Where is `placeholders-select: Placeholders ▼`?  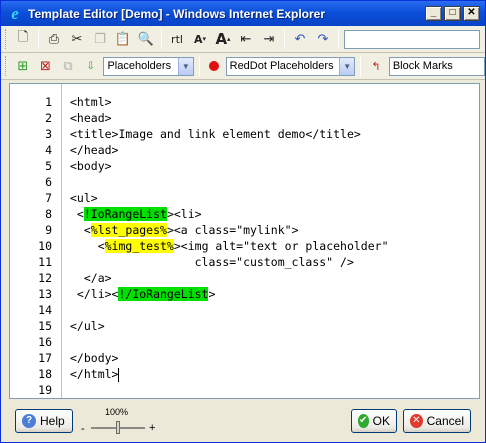 placeholders-select: Placeholders ▼ is located at coordinates (148, 66).